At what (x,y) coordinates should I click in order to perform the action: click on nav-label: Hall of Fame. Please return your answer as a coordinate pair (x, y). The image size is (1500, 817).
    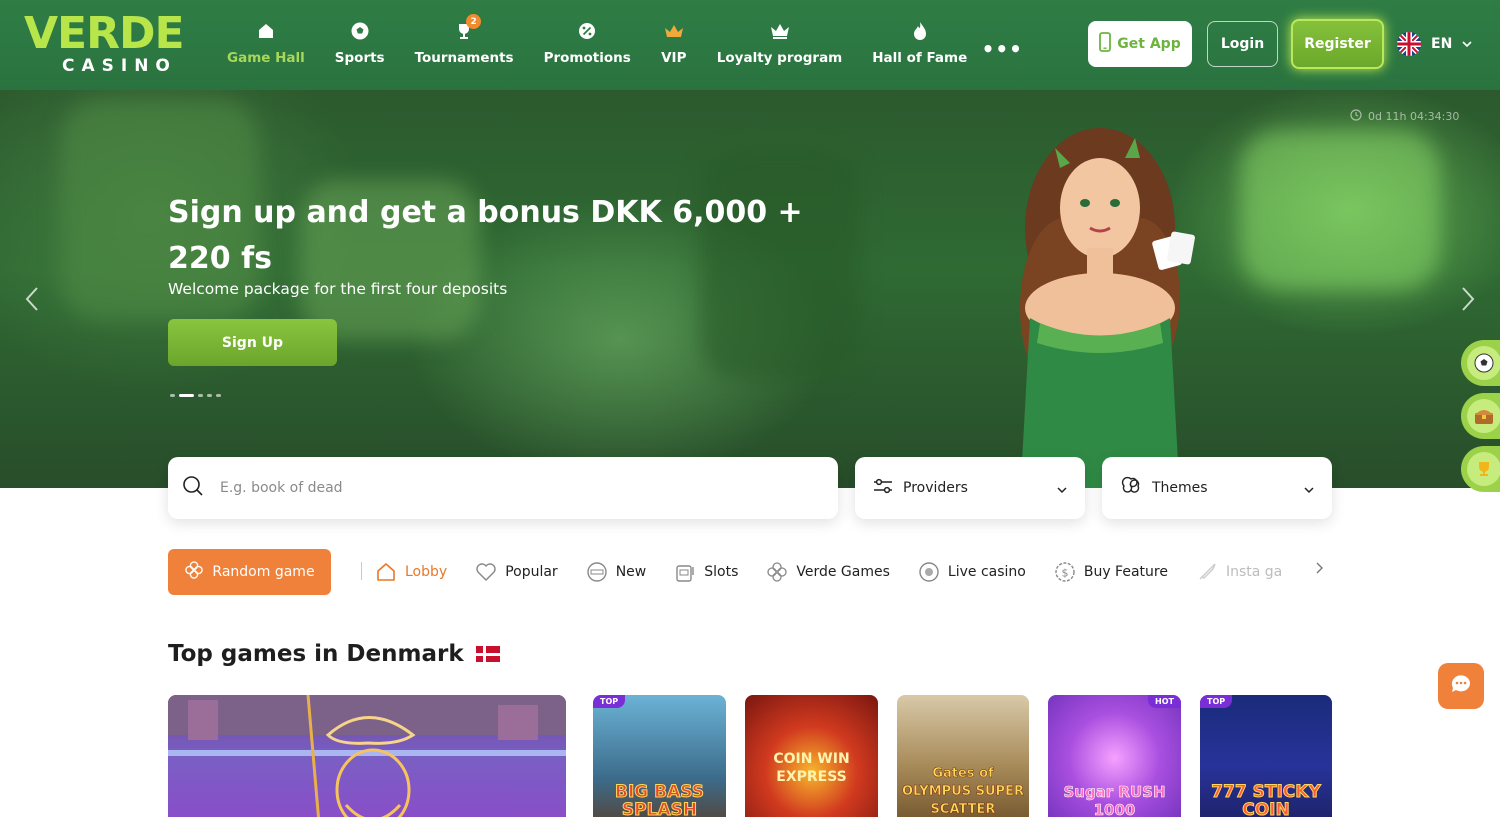
    Looking at the image, I should click on (920, 58).